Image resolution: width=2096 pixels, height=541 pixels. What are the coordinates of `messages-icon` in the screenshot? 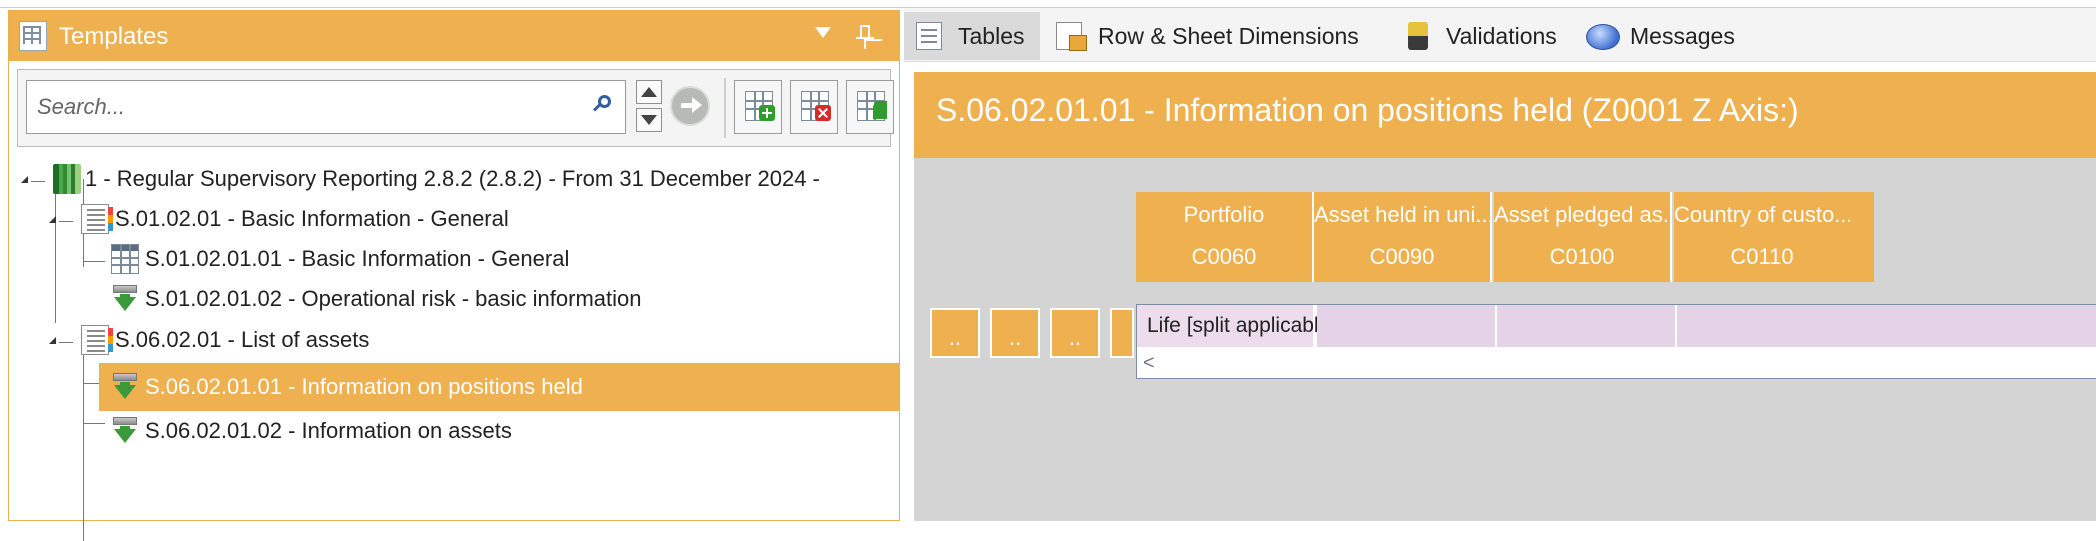 It's located at (1603, 37).